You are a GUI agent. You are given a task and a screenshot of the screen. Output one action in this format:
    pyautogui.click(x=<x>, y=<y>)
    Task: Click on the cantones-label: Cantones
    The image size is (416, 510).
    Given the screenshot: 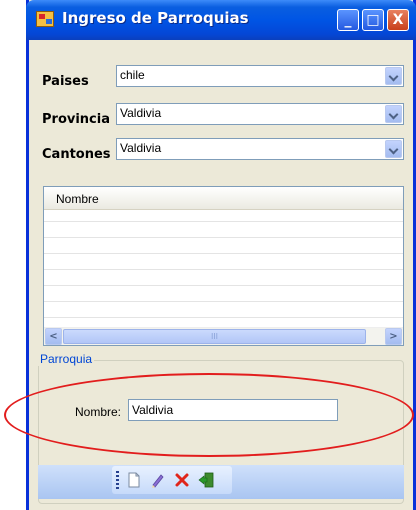 What is the action you would take?
    pyautogui.click(x=76, y=154)
    